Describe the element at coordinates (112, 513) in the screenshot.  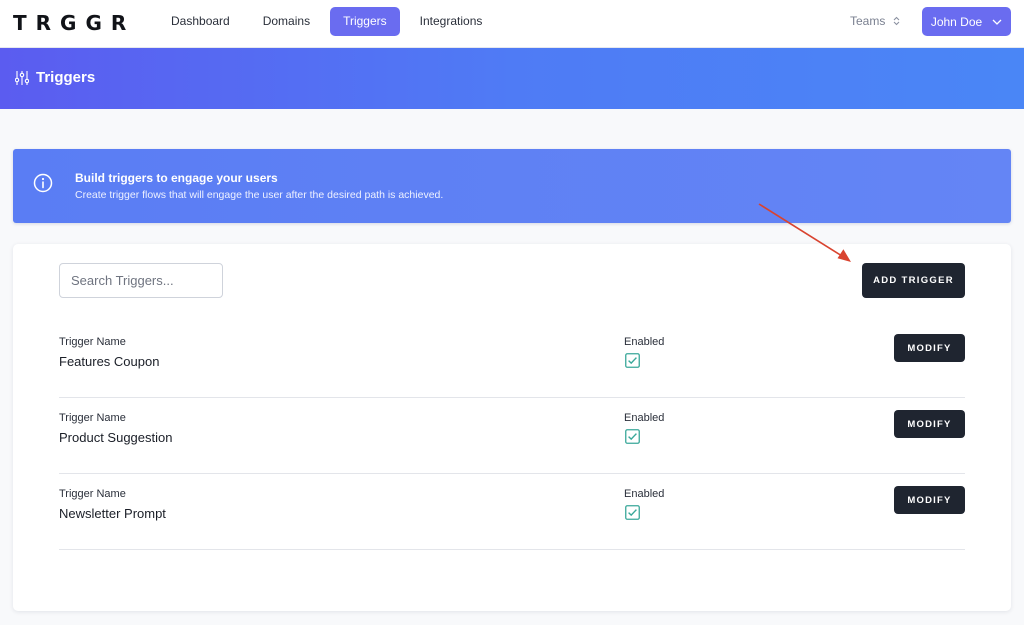
I see `trigger-name: Newsletter Prompt` at that location.